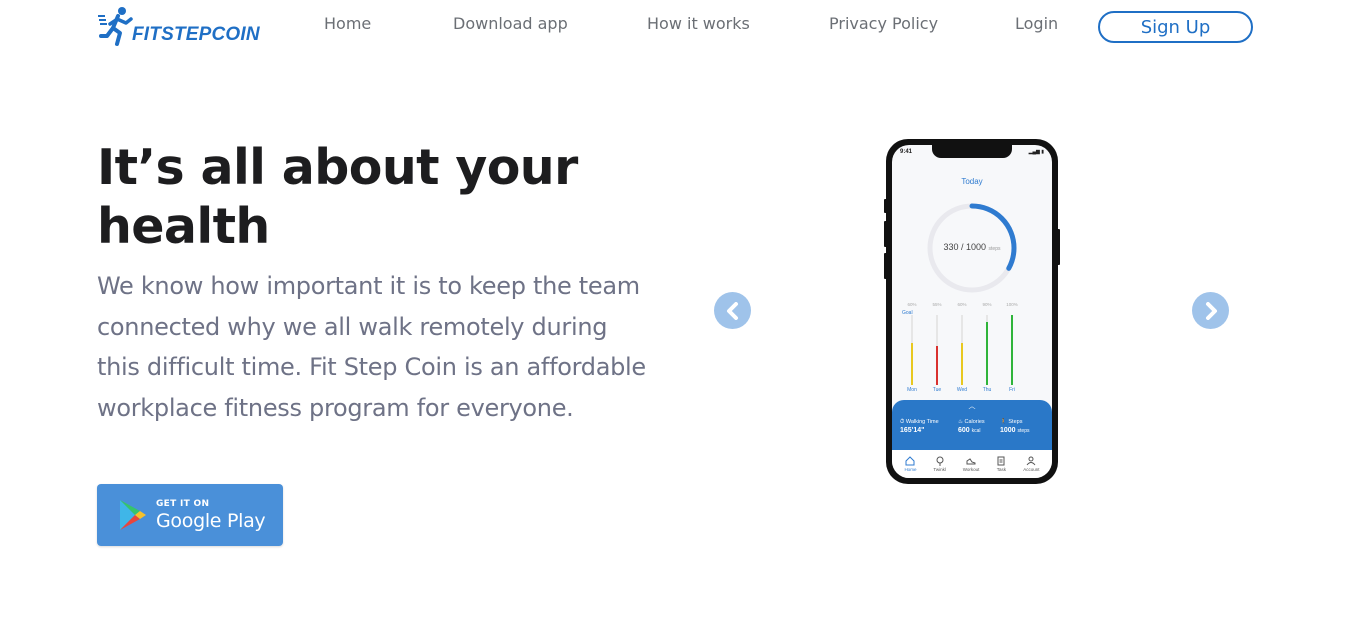 The width and height of the screenshot is (1349, 621). What do you see at coordinates (962, 390) in the screenshot?
I see `bar-day-label: Wed` at bounding box center [962, 390].